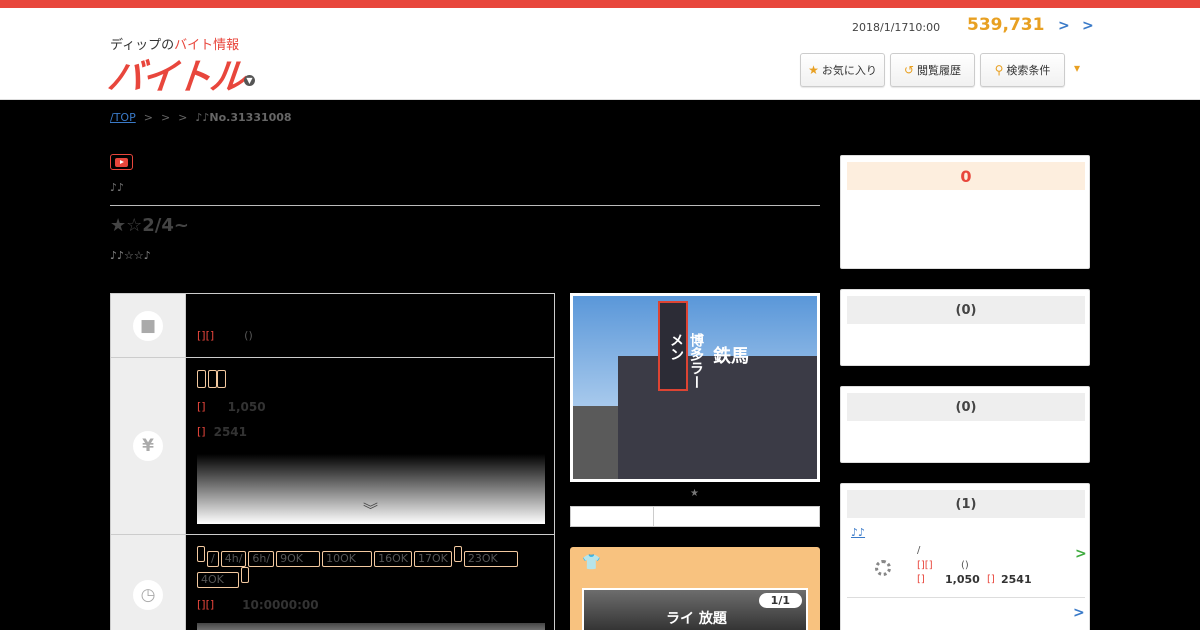  Describe the element at coordinates (1028, 70) in the screenshot. I see `search-conditions-label: 検索条件` at that location.